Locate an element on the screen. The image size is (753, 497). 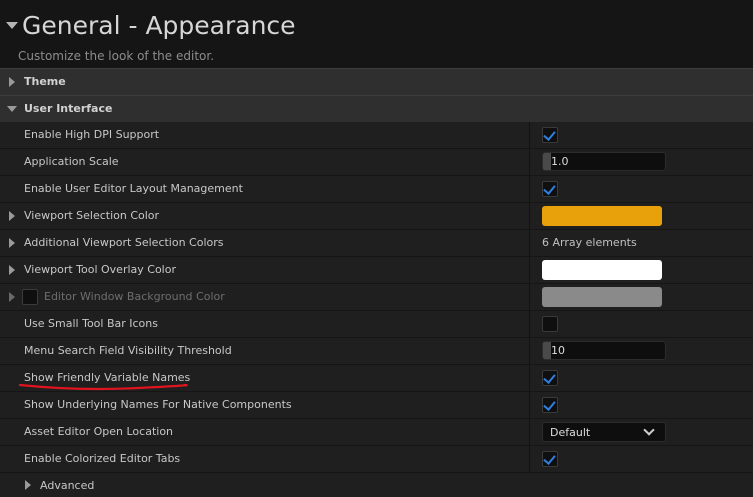
underlying-names-checkbox is located at coordinates (550, 405).